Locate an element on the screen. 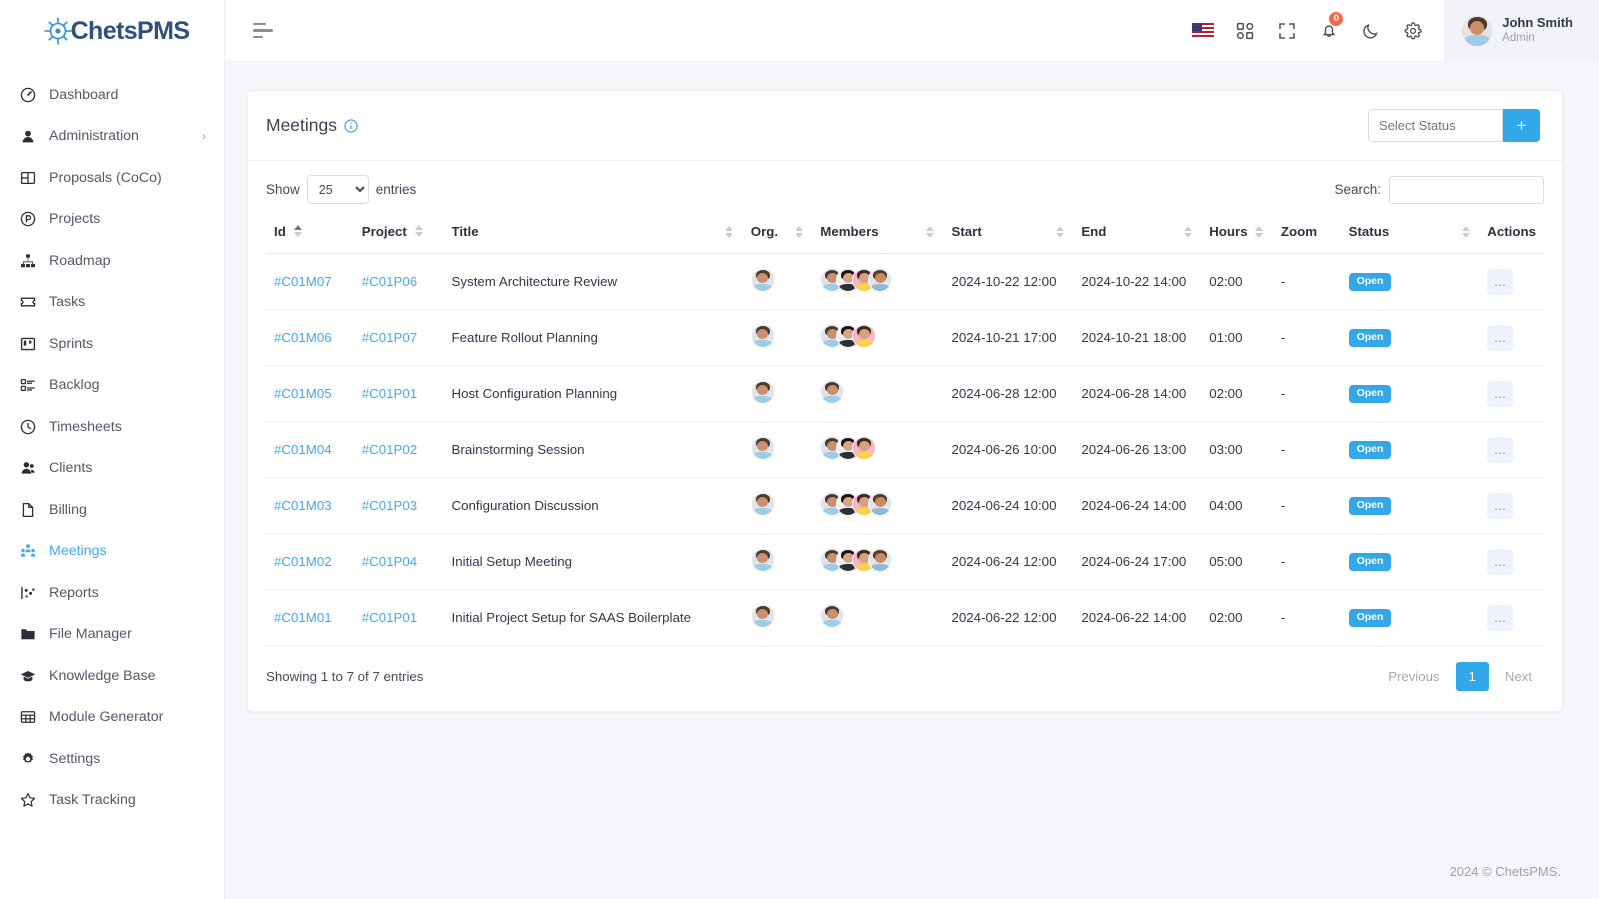 This screenshot has width=1599, height=899. column-header-org: Org. is located at coordinates (777, 234).